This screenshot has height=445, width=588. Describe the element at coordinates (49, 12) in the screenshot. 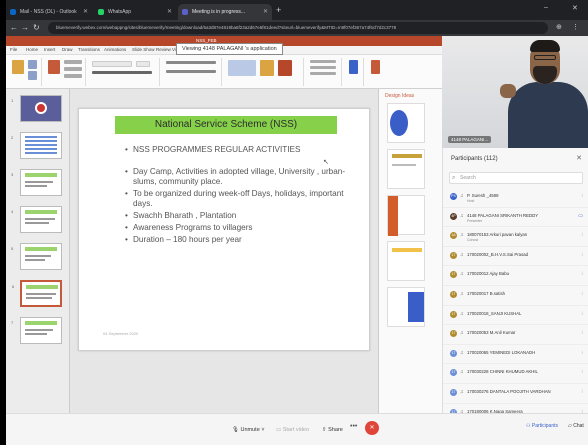

I see `tab-outlook: Mail - NSS (DL) - Outlook ✕` at that location.